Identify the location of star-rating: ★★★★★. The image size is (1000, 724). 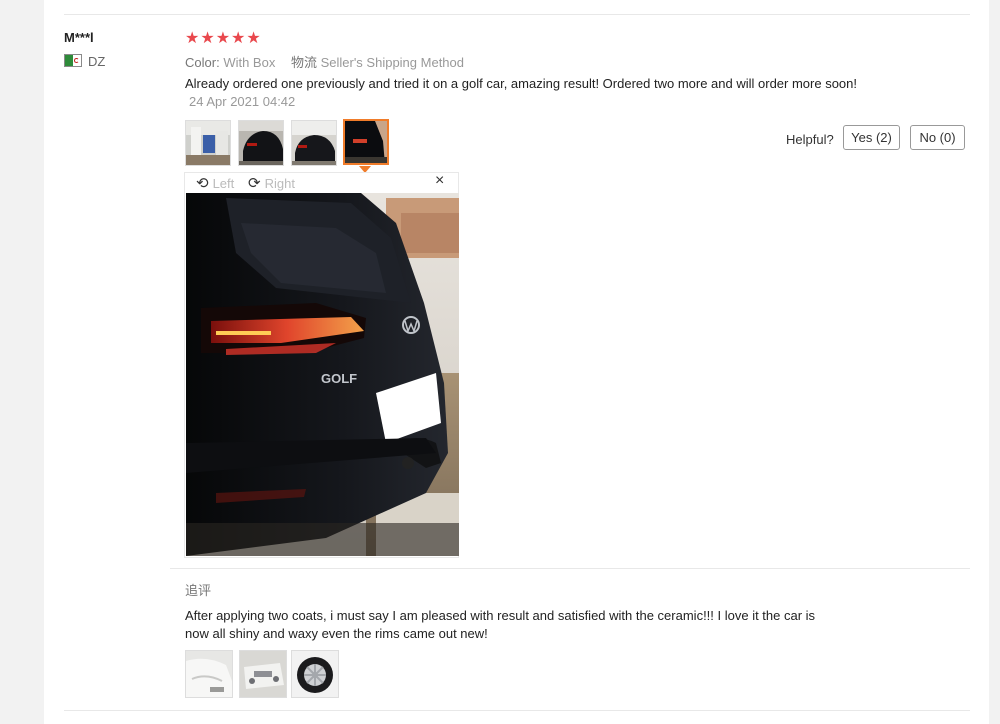
(223, 38).